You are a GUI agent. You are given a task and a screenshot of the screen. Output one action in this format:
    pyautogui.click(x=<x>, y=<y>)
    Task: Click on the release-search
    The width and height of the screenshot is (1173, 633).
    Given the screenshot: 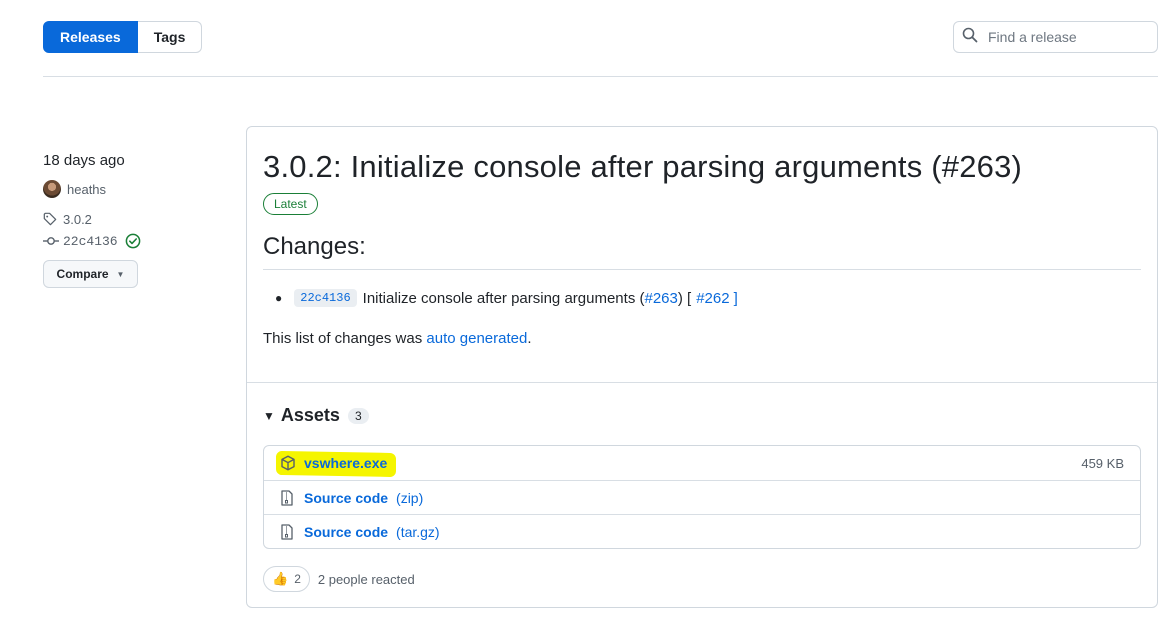 What is the action you would take?
    pyautogui.click(x=1055, y=37)
    